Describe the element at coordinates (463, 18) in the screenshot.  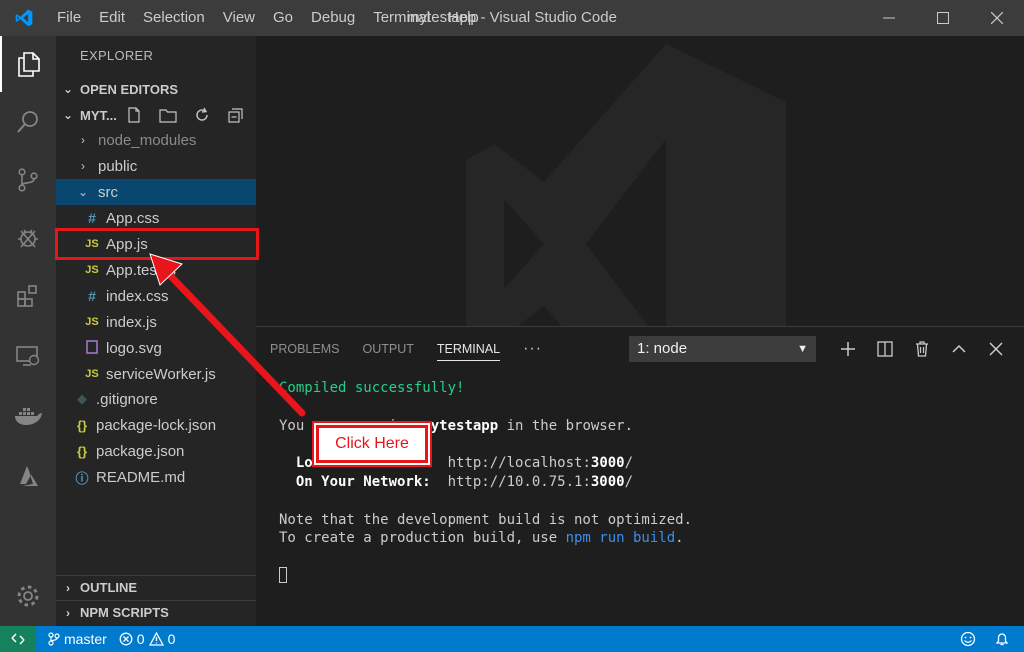
I see `menu-help: Help` at that location.